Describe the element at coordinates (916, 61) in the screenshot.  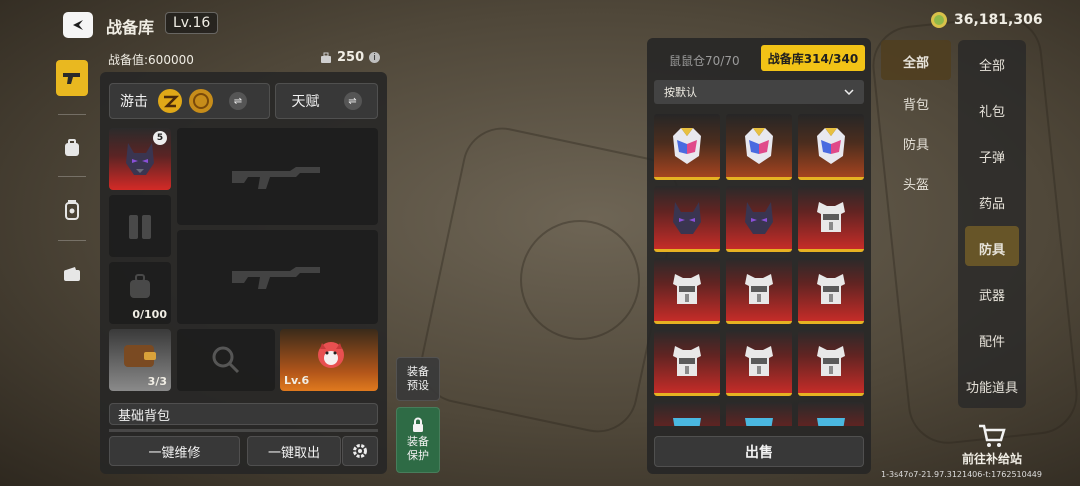
I see `filter-mid-all: 全部` at that location.